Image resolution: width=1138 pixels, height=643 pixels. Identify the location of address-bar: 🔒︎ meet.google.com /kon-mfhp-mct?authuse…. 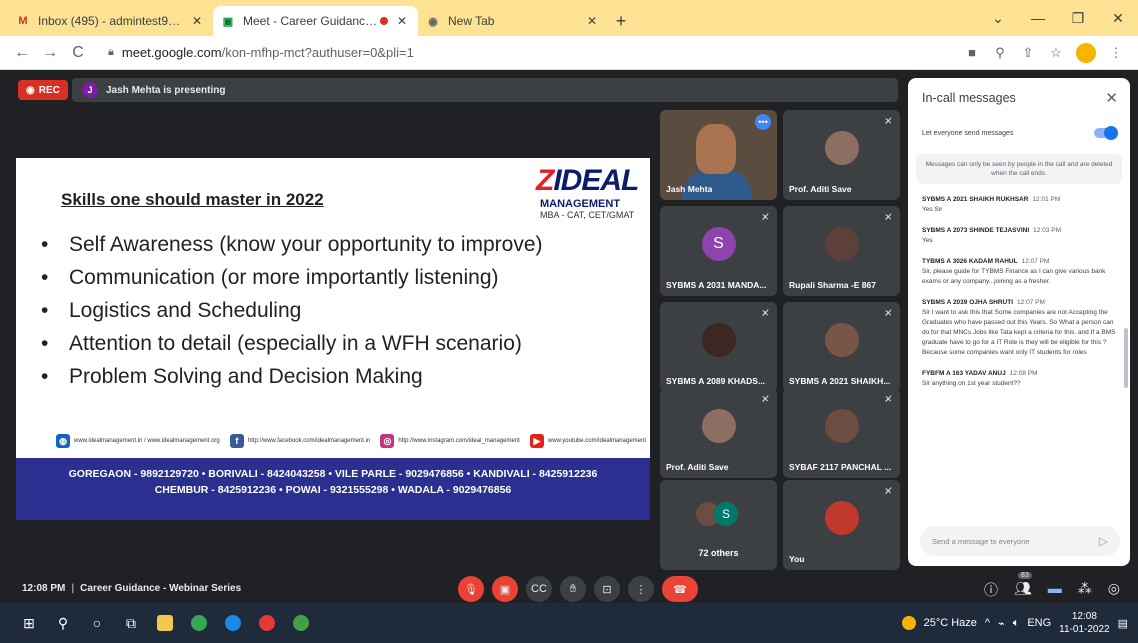
(525, 52).